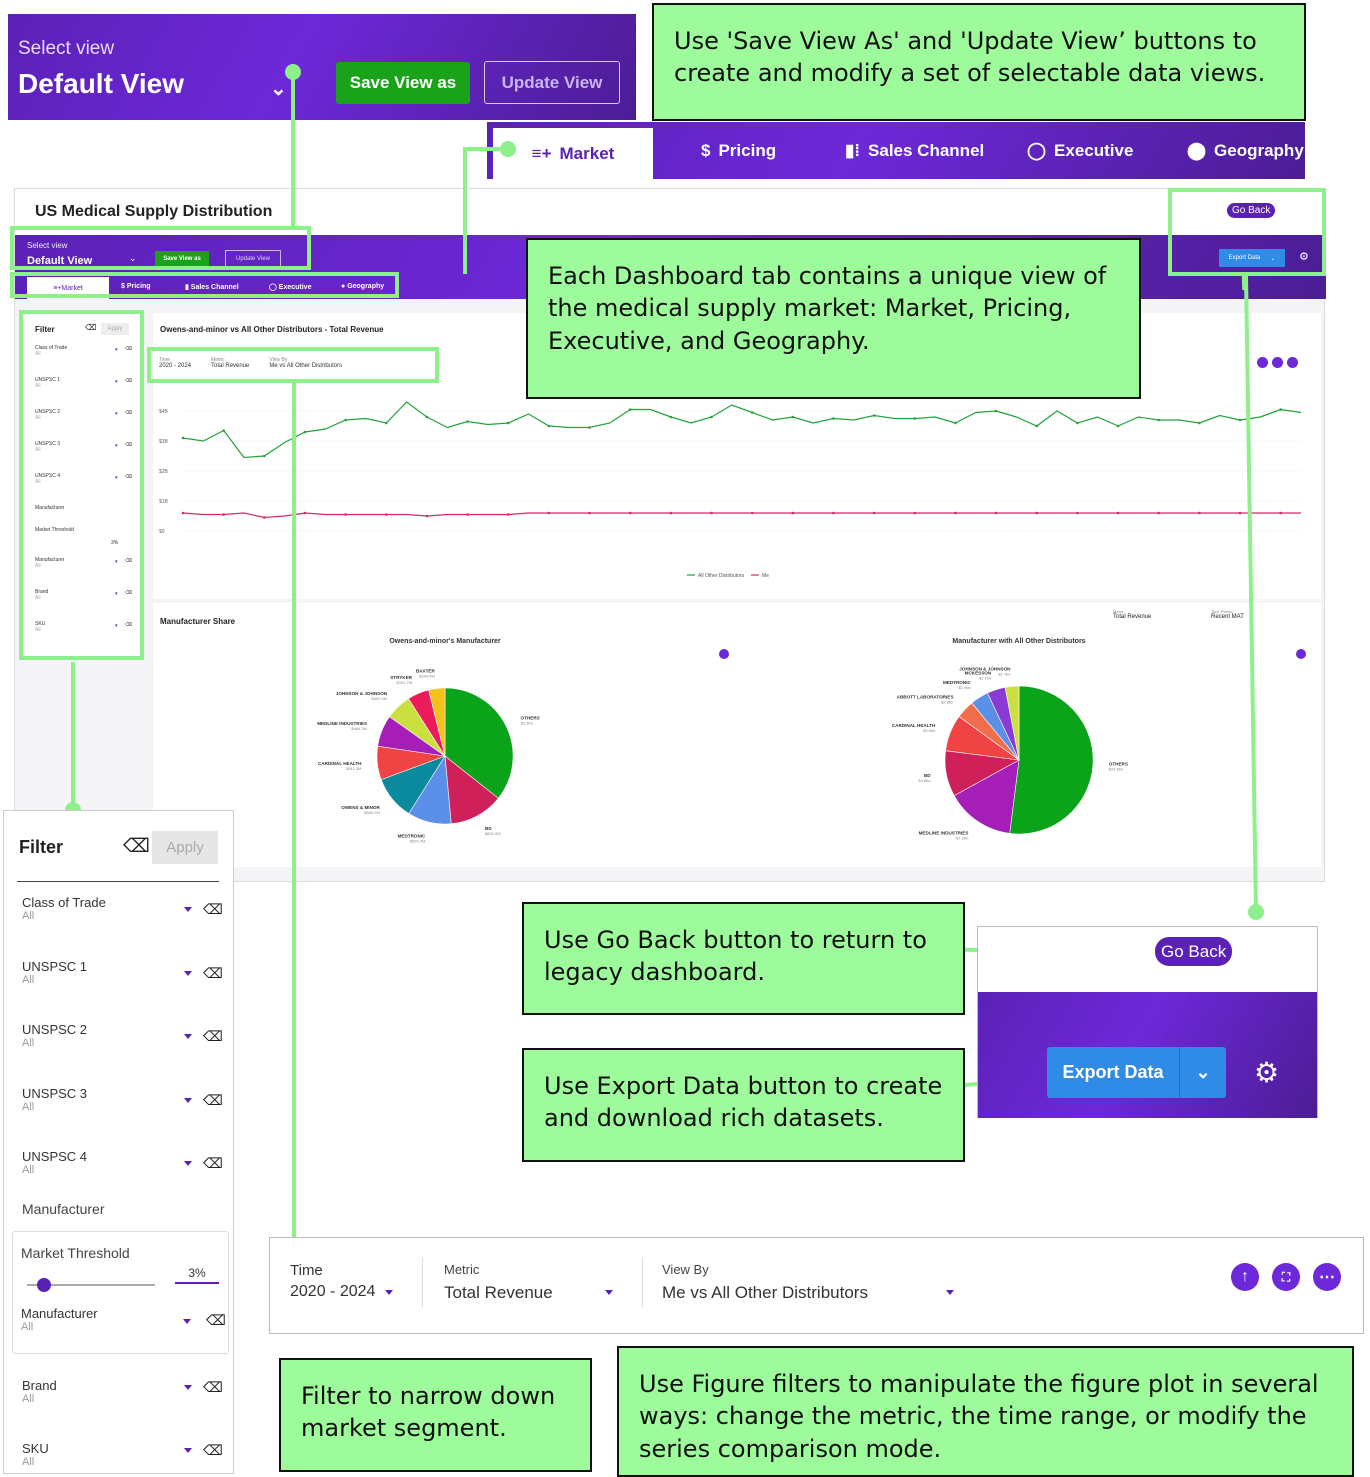  Describe the element at coordinates (122, 908) in the screenshot. I see `filter-row: Class of Trade All ⌫` at that location.